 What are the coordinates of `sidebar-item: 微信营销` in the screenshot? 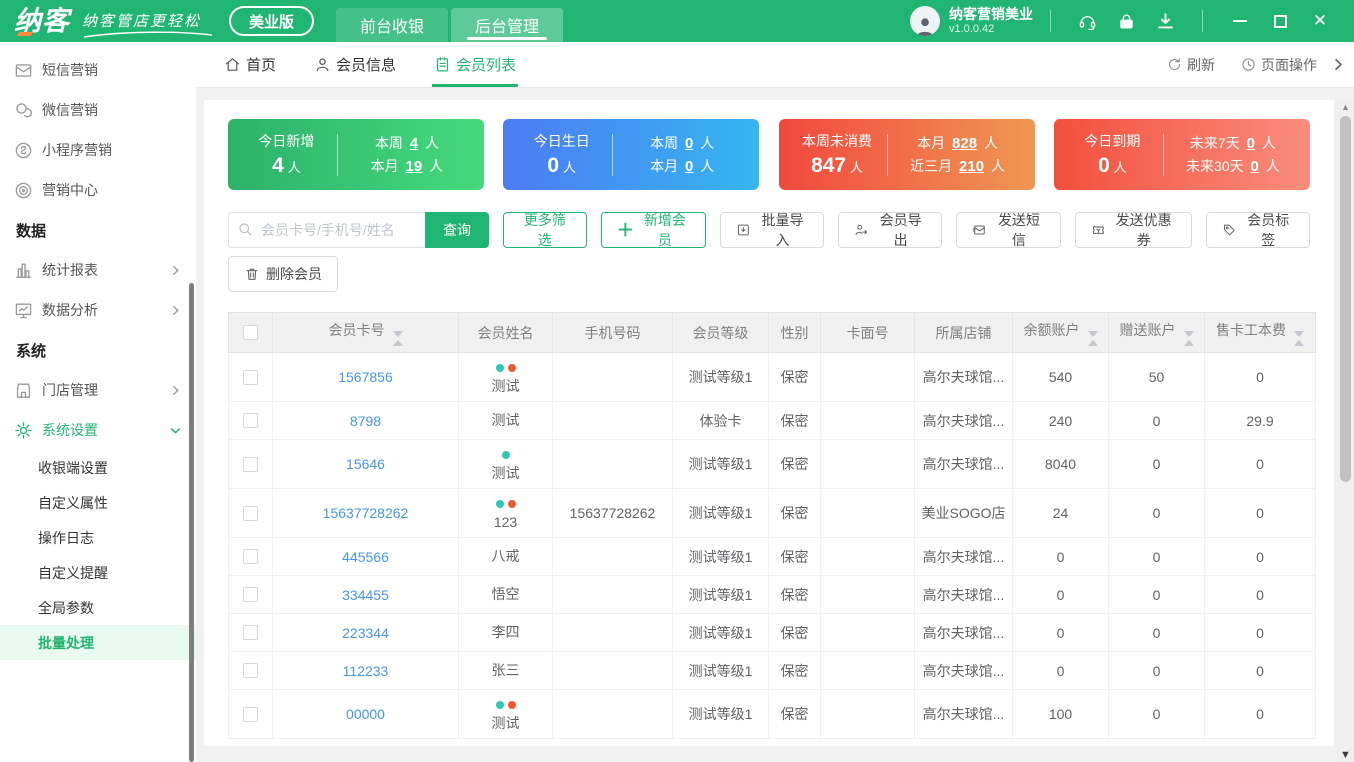 It's located at (98, 110).